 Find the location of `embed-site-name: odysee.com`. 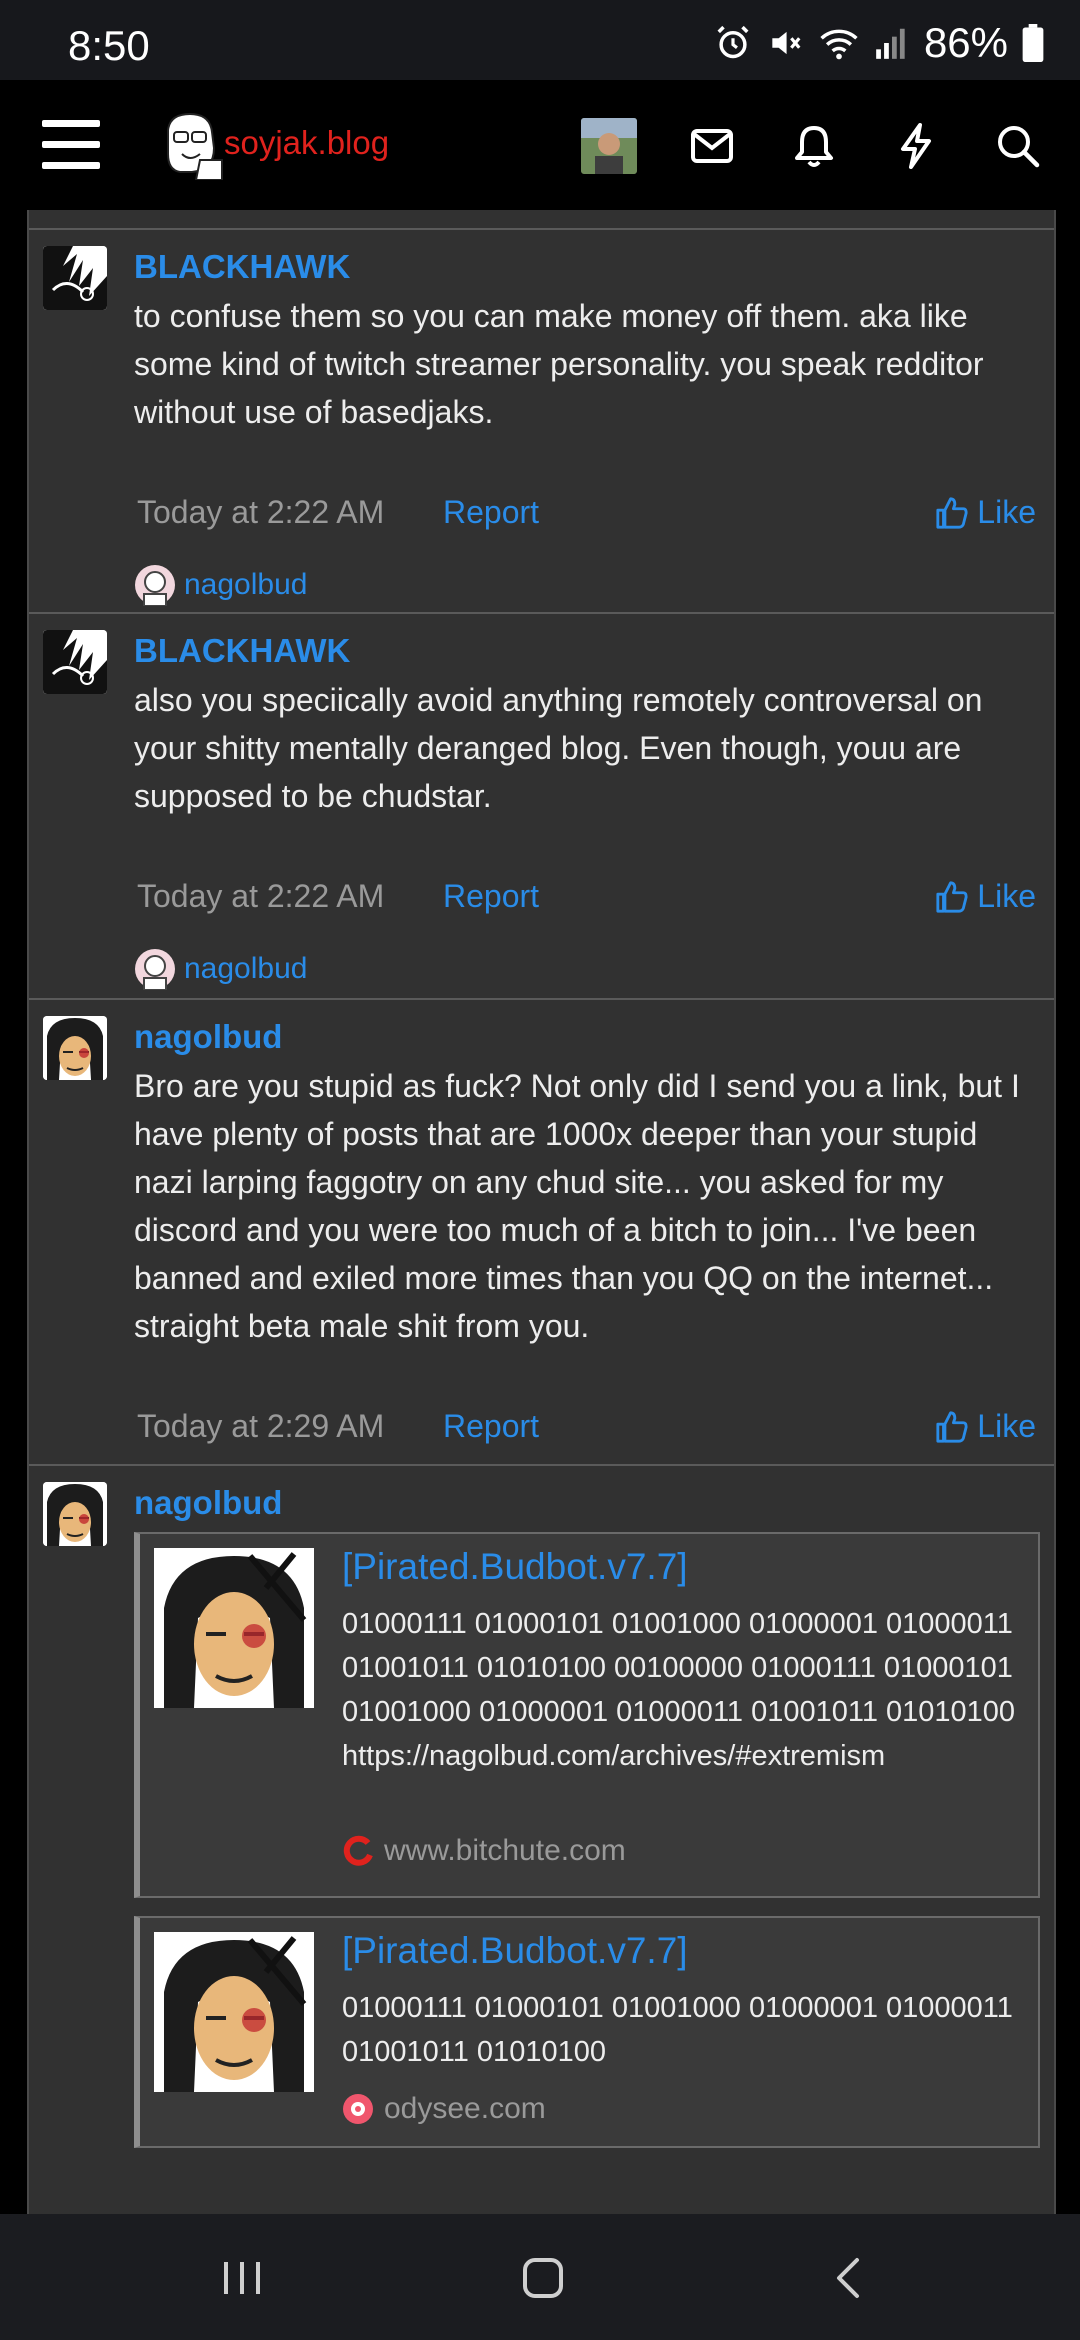

embed-site-name: odysee.com is located at coordinates (465, 2108).